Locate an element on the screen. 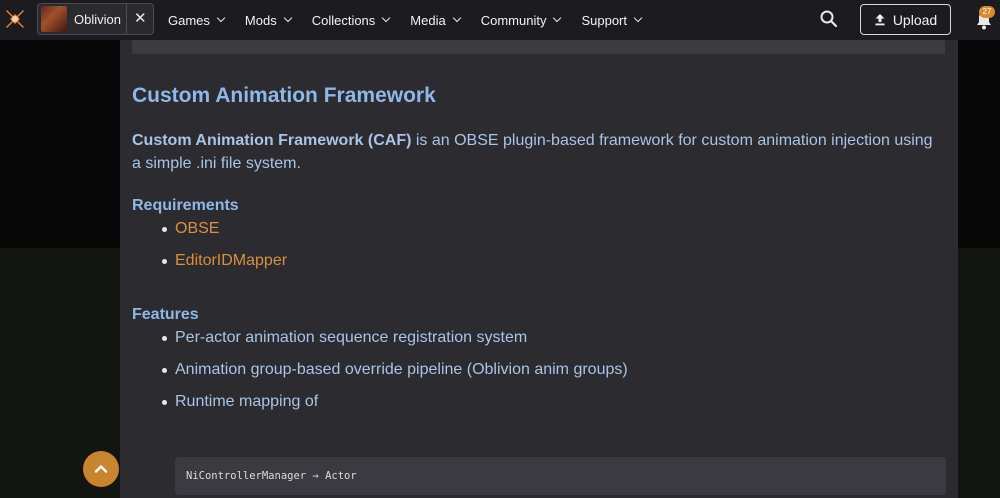 The image size is (1000, 498). nav-item-mods: Mods is located at coordinates (268, 20).